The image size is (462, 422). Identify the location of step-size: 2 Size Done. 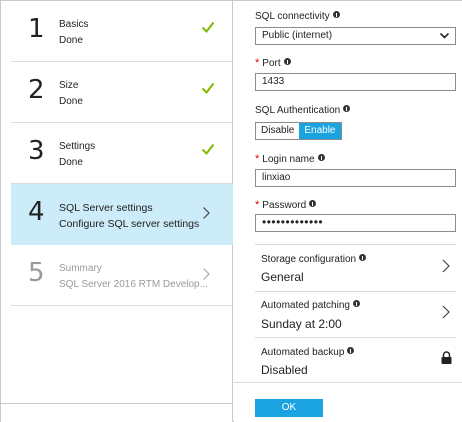
(122, 92).